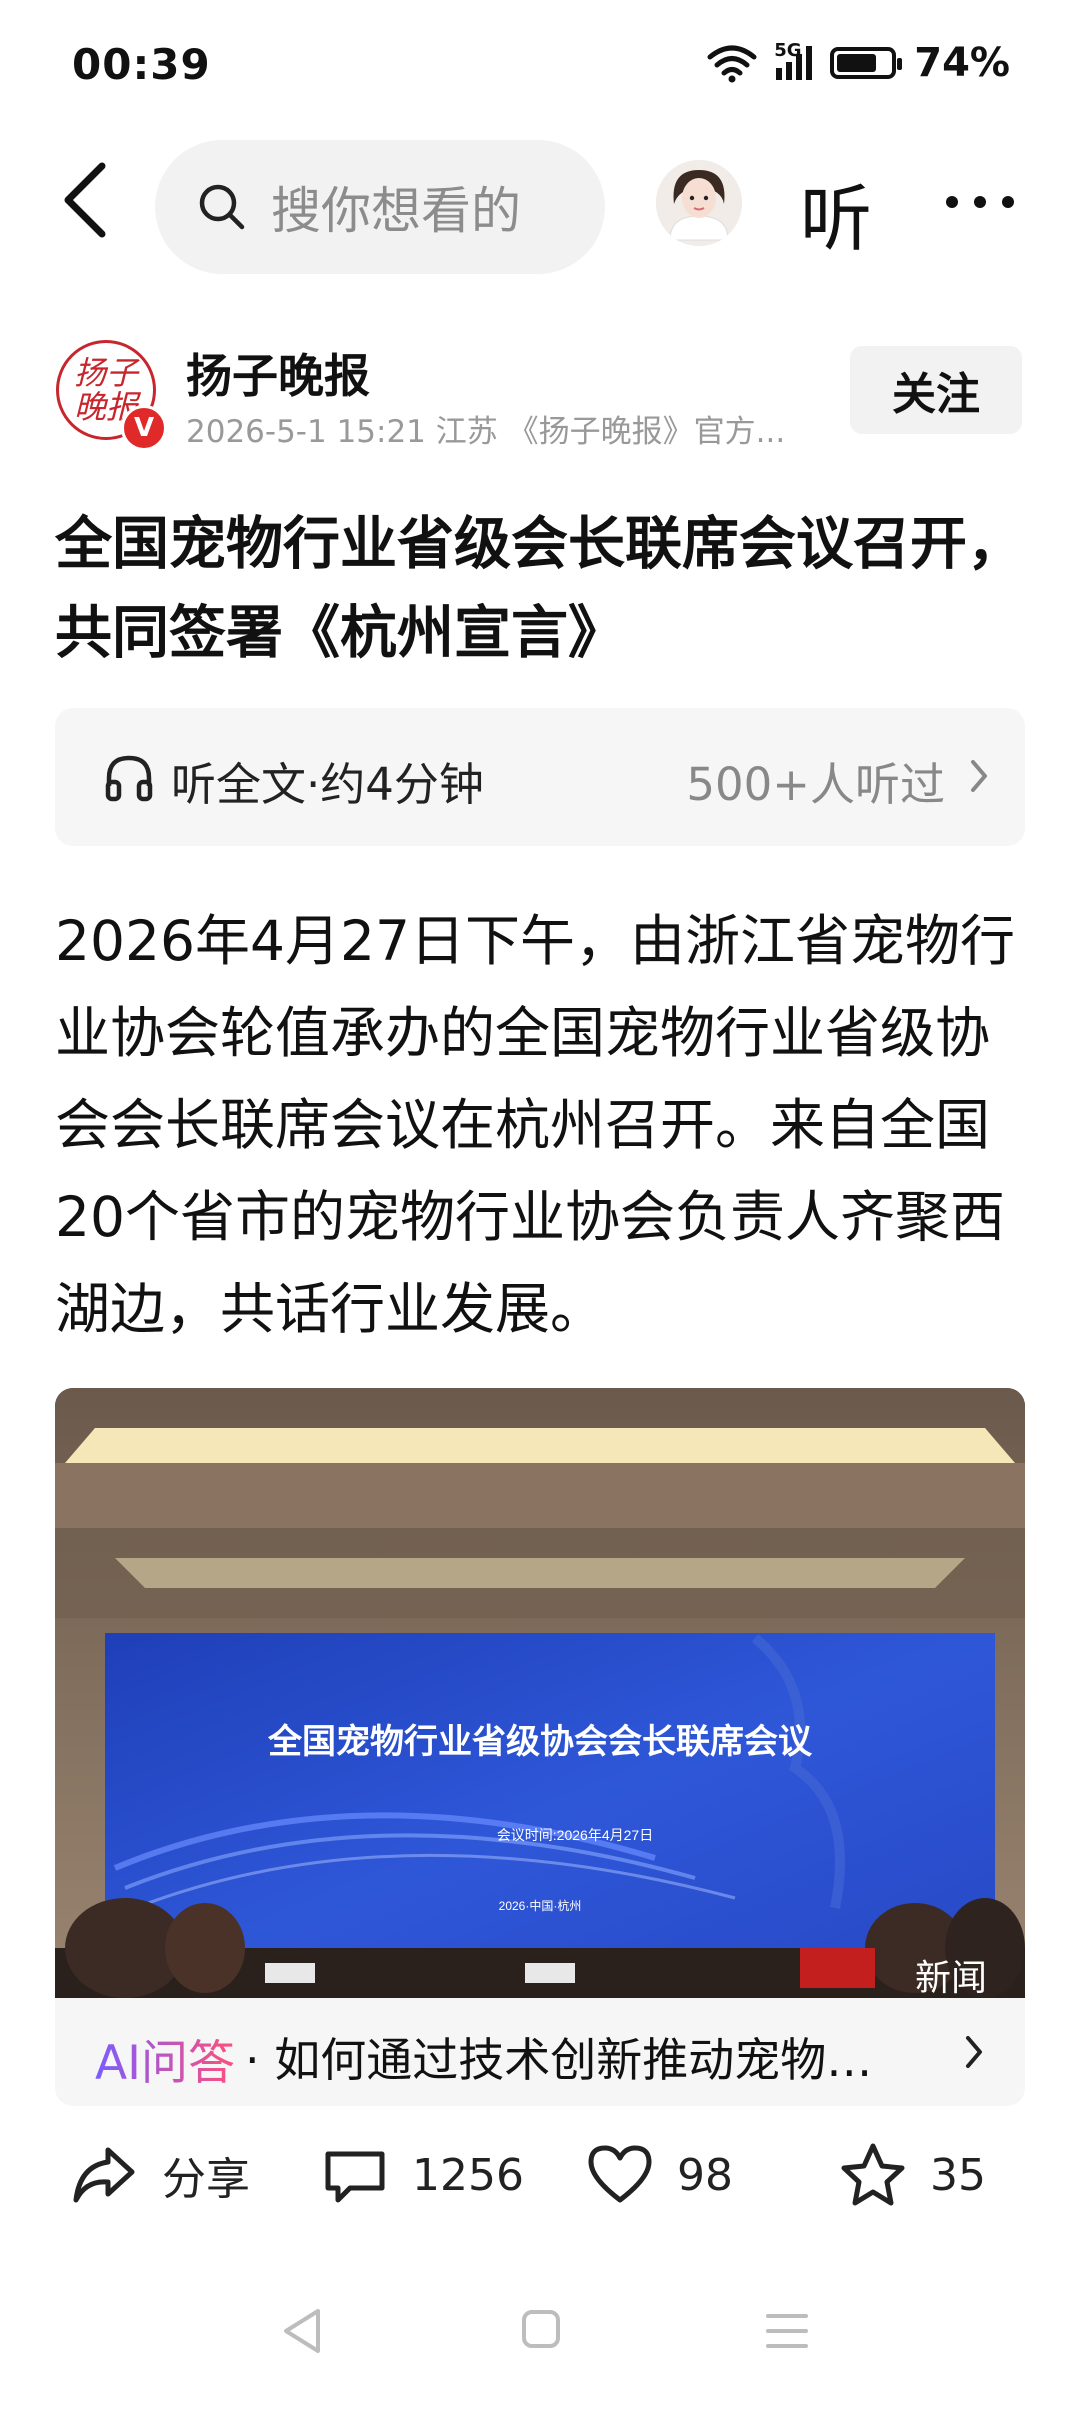  Describe the element at coordinates (980, 202) in the screenshot. I see `more-icon` at that location.